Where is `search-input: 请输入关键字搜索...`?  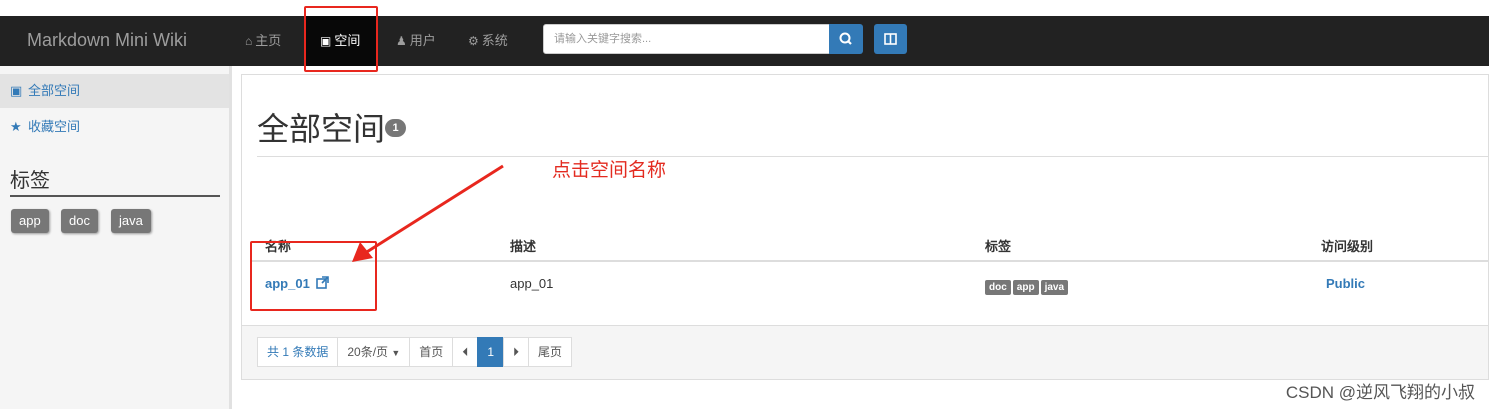
search-input: 请输入关键字搜索... is located at coordinates (686, 39).